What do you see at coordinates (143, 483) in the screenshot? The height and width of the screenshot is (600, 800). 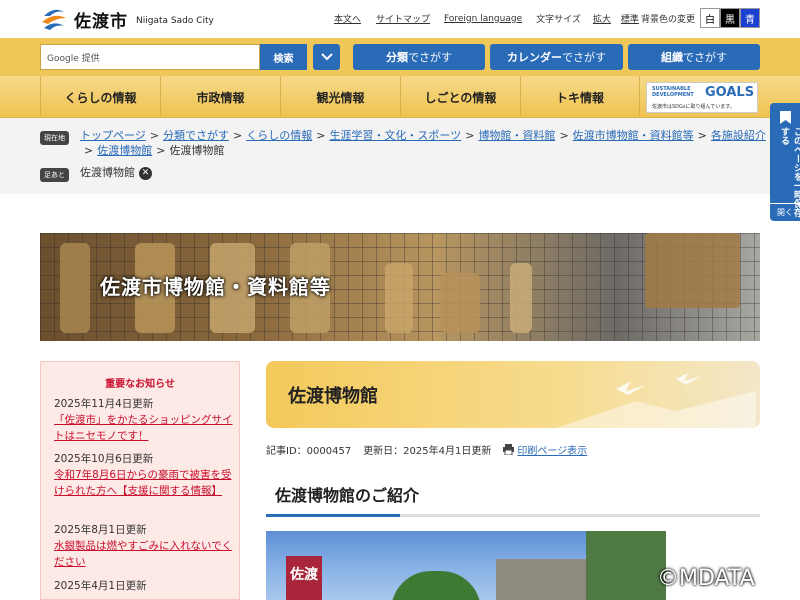 I see `notice-link: 令和7年8月6日からの豪雨で被害を受けられた方へ【支援に関する情報】` at bounding box center [143, 483].